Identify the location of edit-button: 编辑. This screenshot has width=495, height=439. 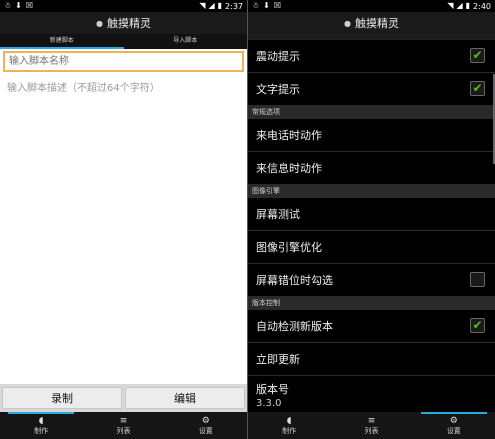
(185, 398).